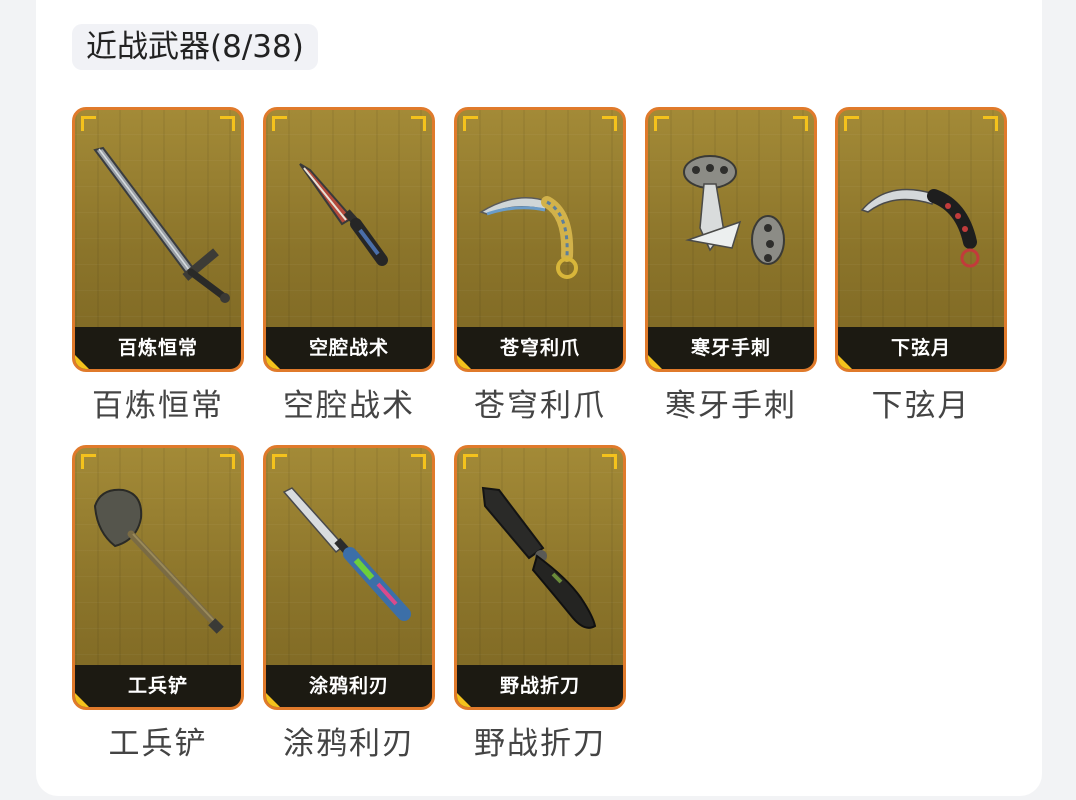 This screenshot has width=1076, height=800. I want to click on weapon-card-4: 寒牙手刺, so click(731, 239).